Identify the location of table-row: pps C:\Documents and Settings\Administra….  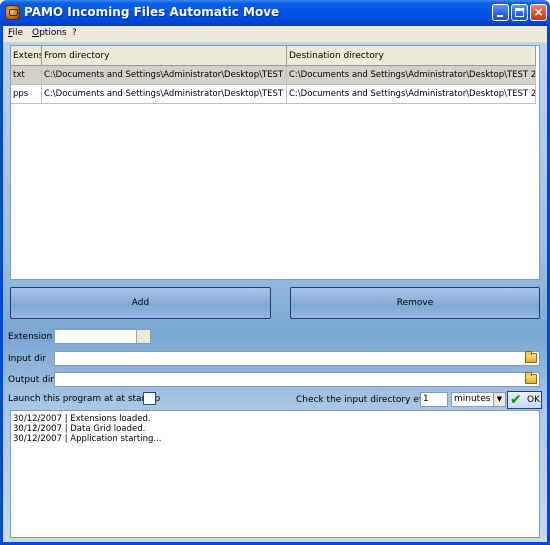
(273, 94).